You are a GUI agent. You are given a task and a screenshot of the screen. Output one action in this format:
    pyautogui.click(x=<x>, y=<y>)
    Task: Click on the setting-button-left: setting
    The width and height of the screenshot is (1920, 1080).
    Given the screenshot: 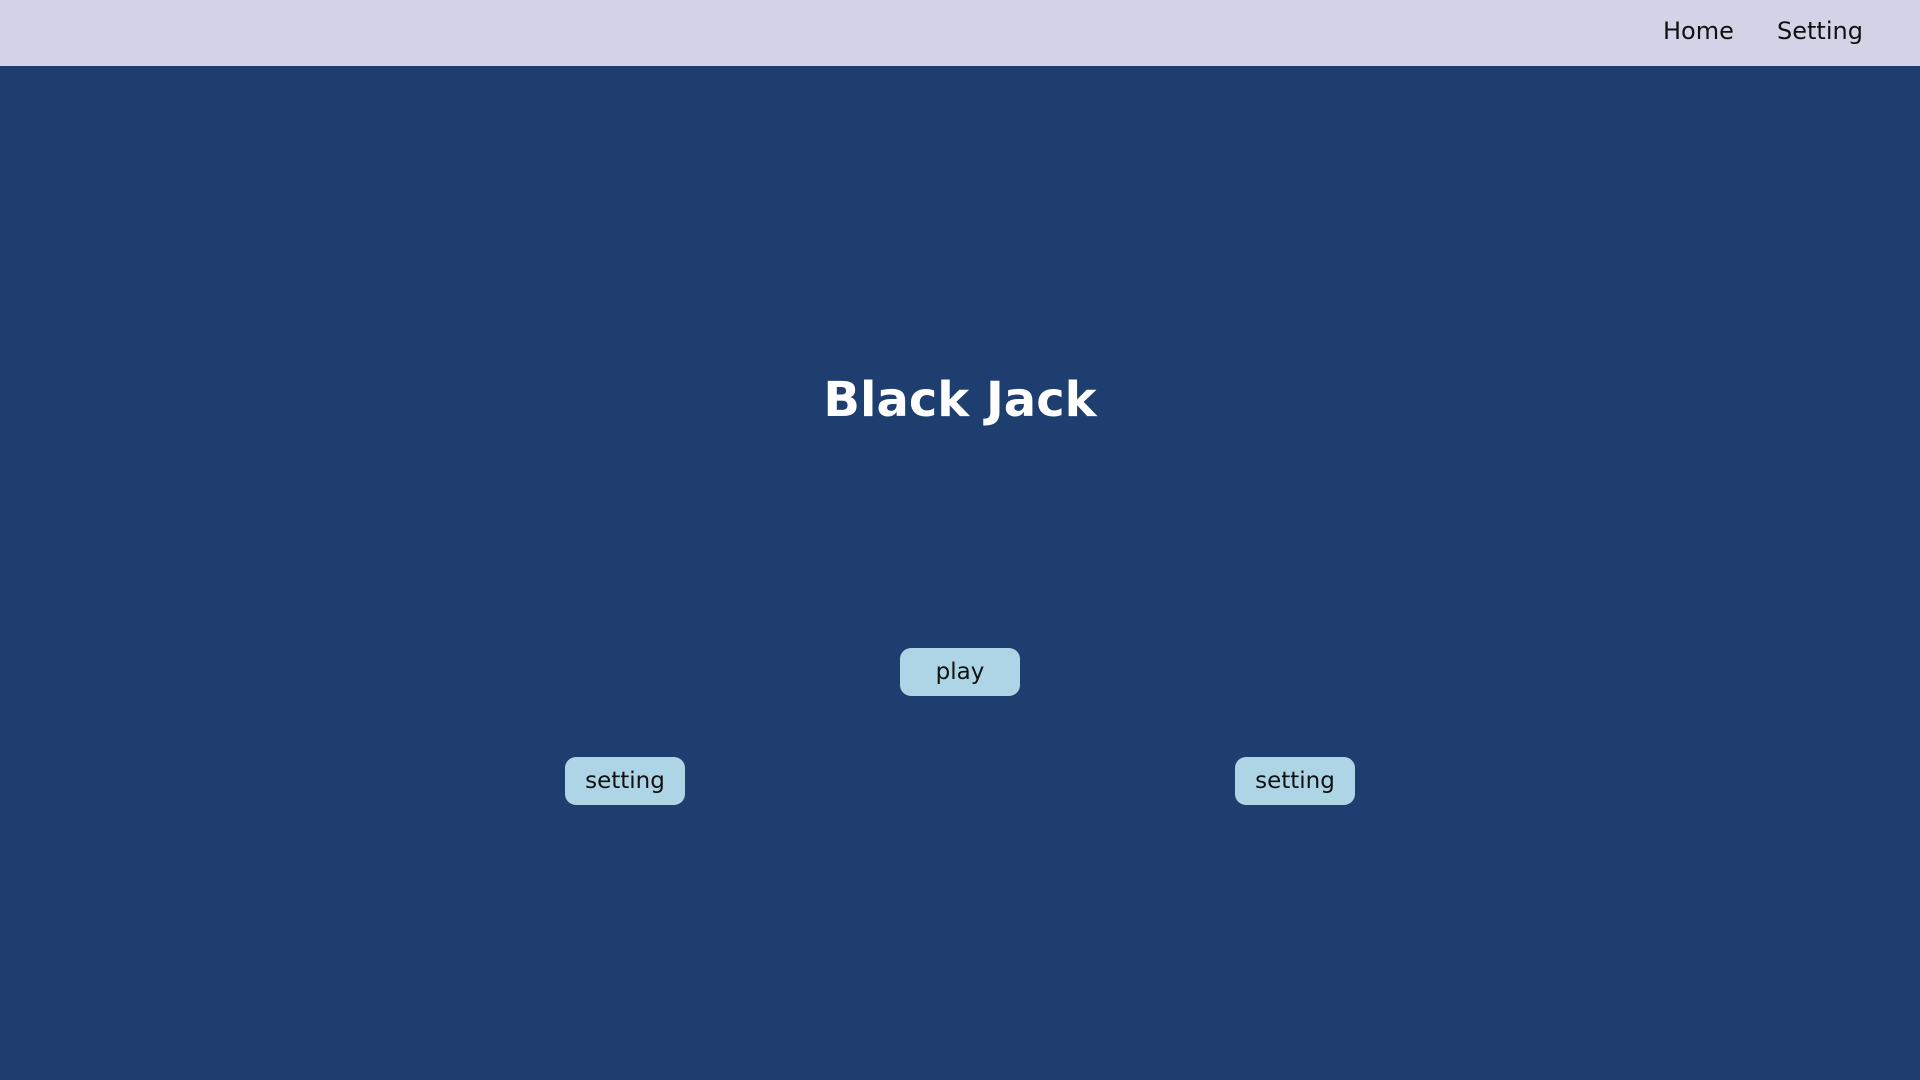 What is the action you would take?
    pyautogui.click(x=625, y=781)
    